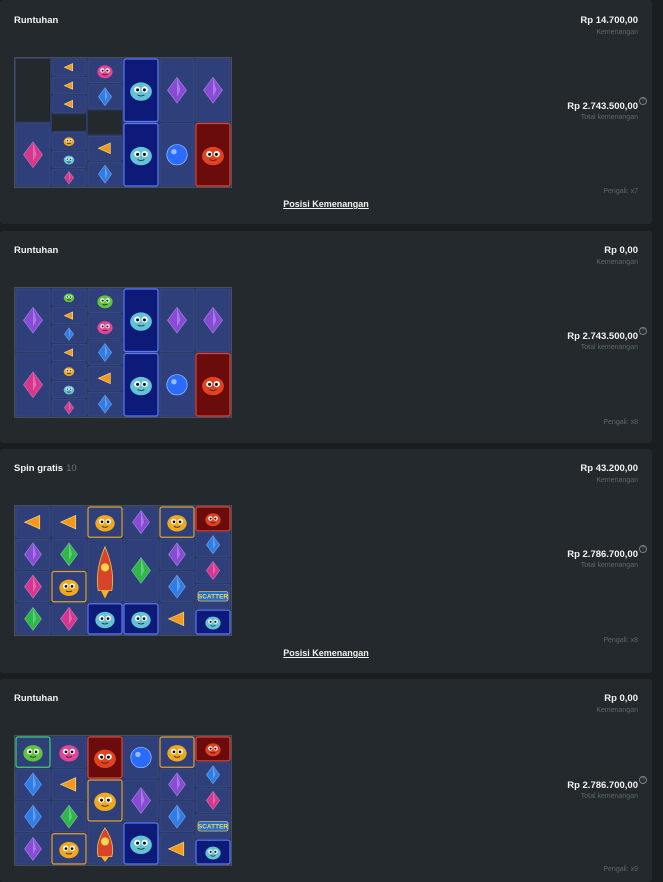 The height and width of the screenshot is (882, 663). What do you see at coordinates (602, 554) in the screenshot?
I see `total-win-value: Rp 2.786.700,00` at bounding box center [602, 554].